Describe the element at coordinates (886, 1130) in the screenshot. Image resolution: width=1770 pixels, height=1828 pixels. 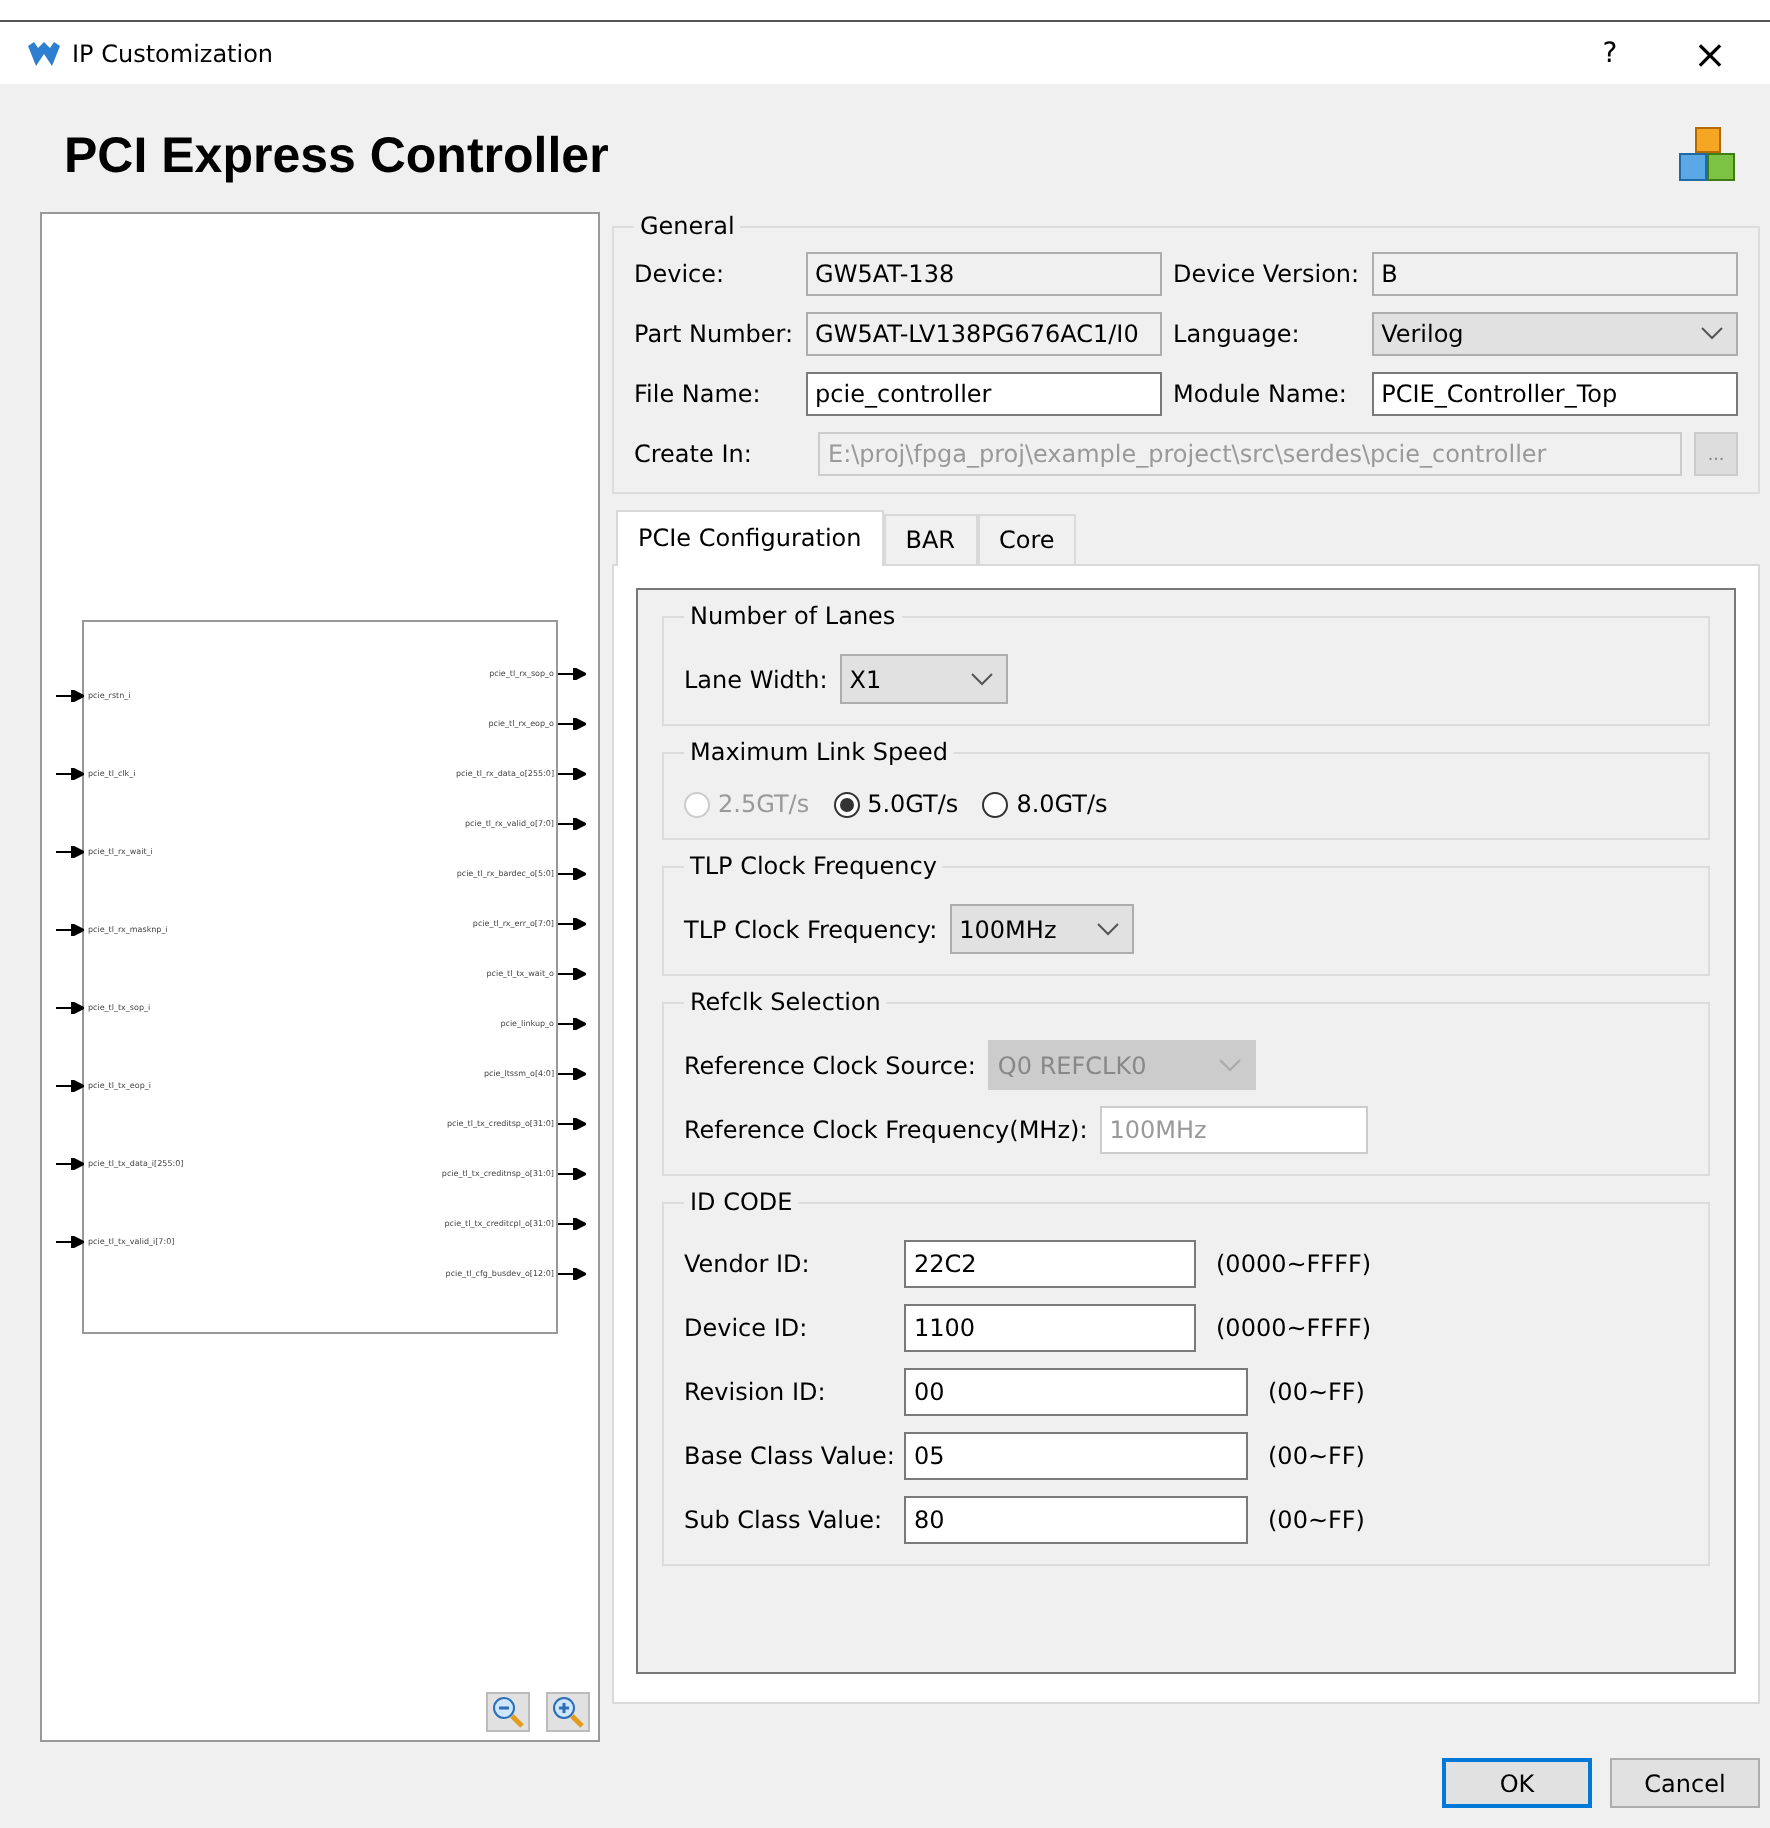
I see `field-label: Reference Clock Frequency(MHz):` at that location.